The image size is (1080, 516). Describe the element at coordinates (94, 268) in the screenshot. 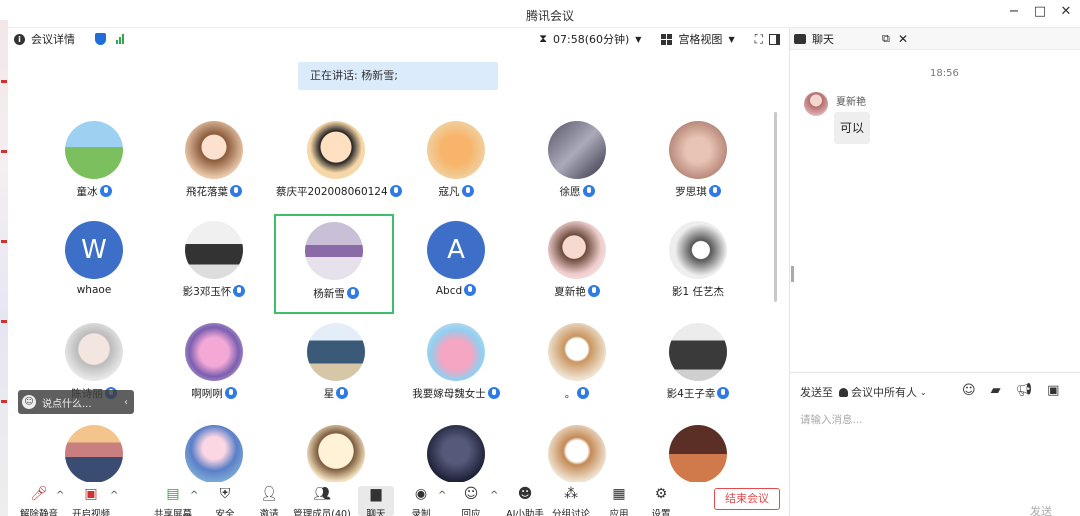

I see `participant-tile: Wwhaoe` at that location.